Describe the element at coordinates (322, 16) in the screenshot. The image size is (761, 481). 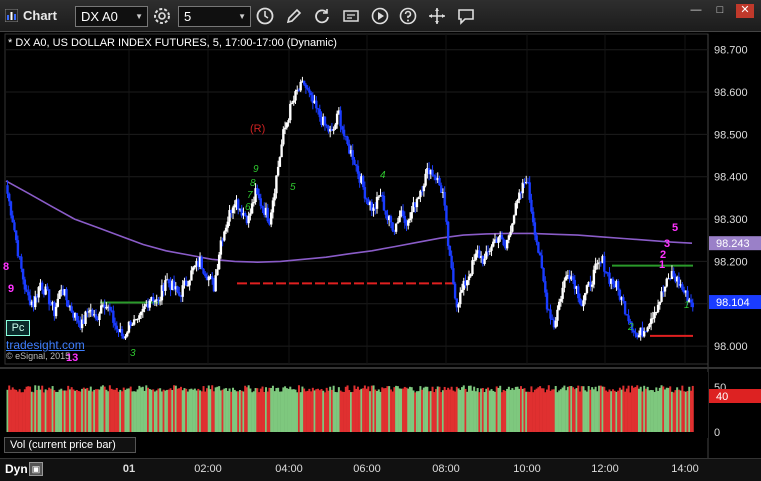
I see `refresh-icon` at that location.